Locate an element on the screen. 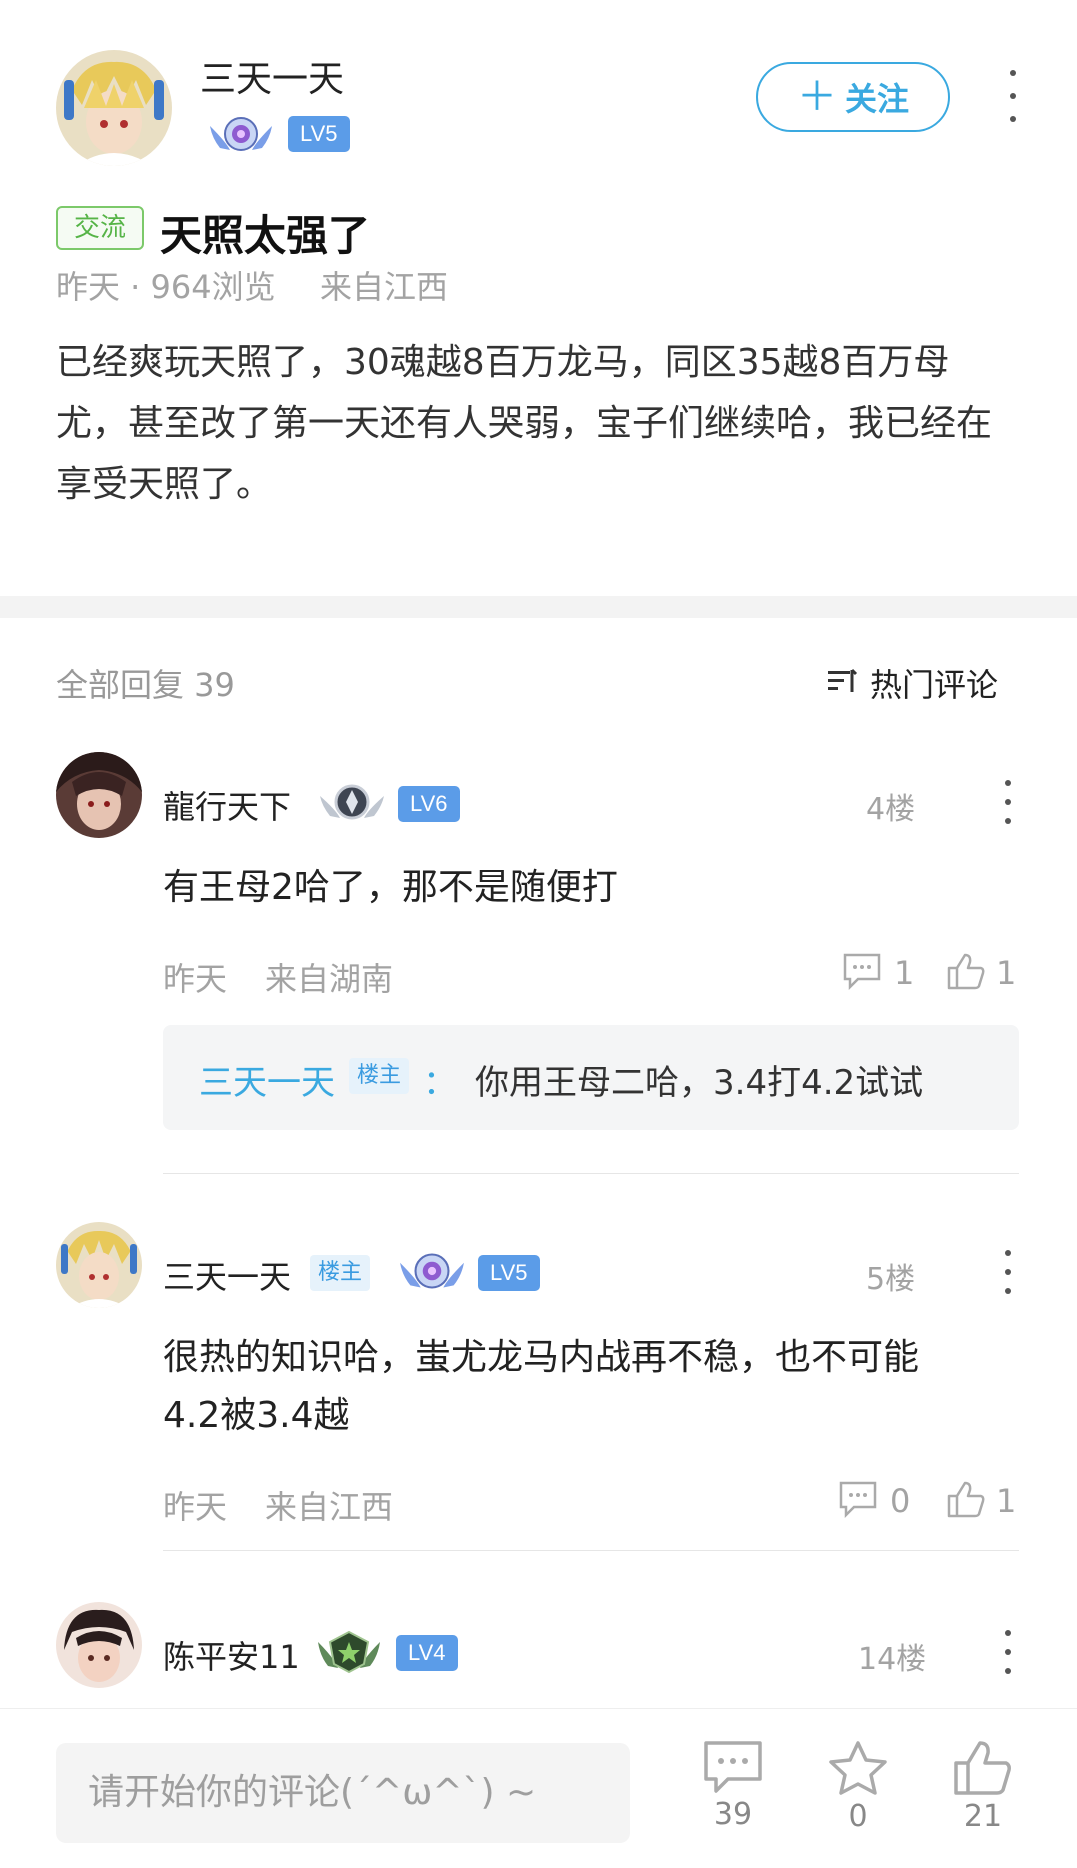 This screenshot has height=1868, width=1077. follow-button: ＋ 关注 is located at coordinates (853, 97).